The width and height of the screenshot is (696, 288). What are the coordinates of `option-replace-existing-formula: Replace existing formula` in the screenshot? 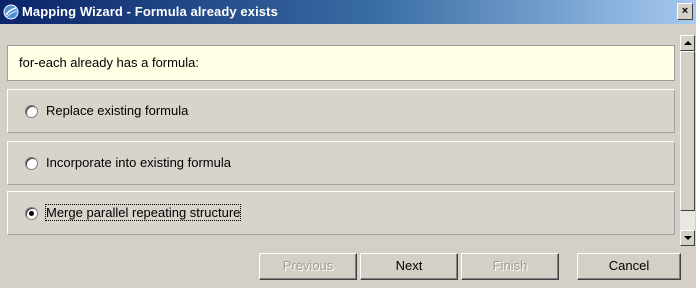 It's located at (341, 111).